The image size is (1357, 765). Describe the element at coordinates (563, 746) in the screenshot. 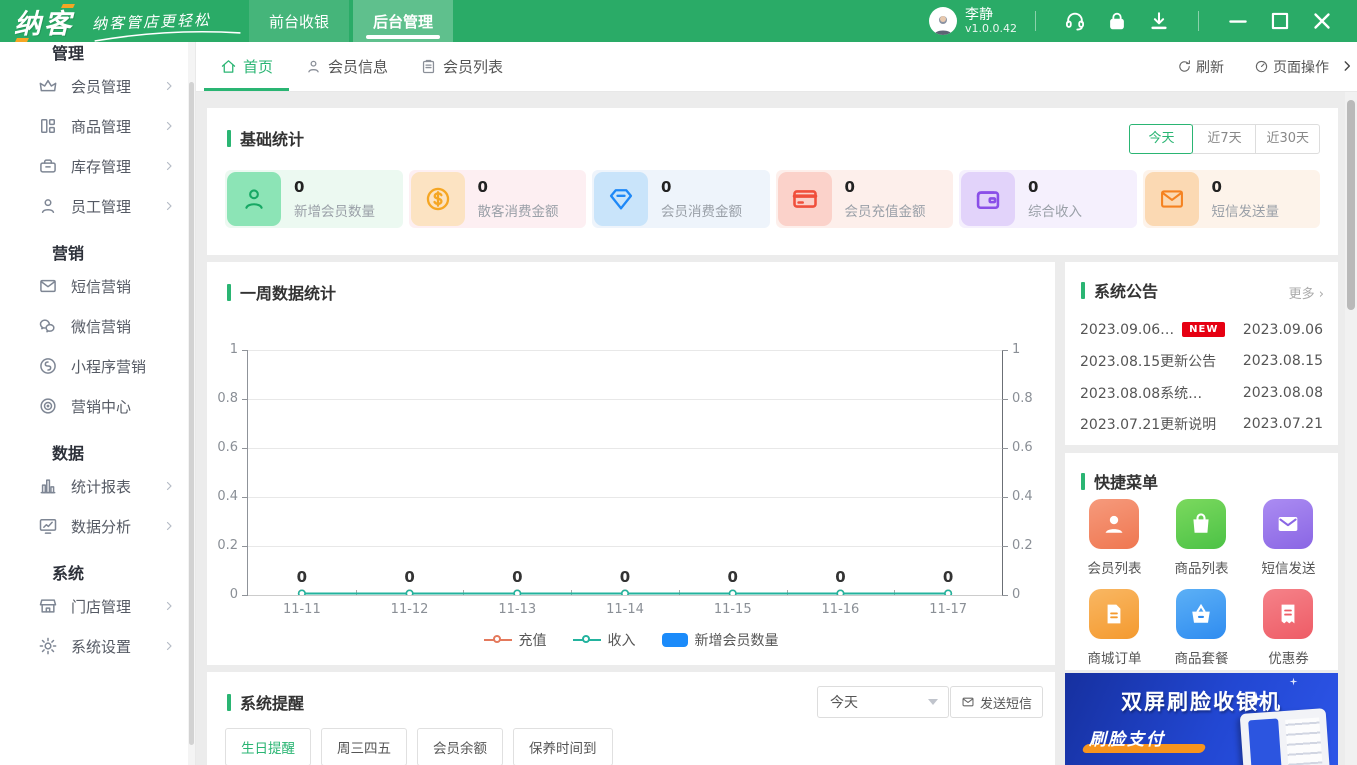

I see `reminder-tab: 保养时间到` at that location.